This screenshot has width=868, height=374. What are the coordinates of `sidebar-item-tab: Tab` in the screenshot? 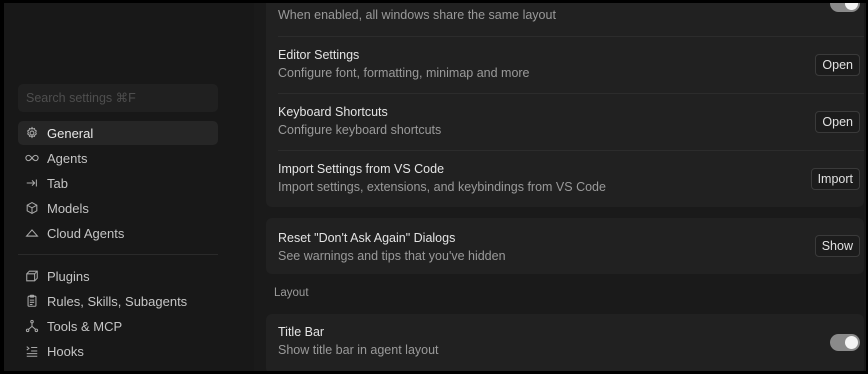 It's located at (118, 183).